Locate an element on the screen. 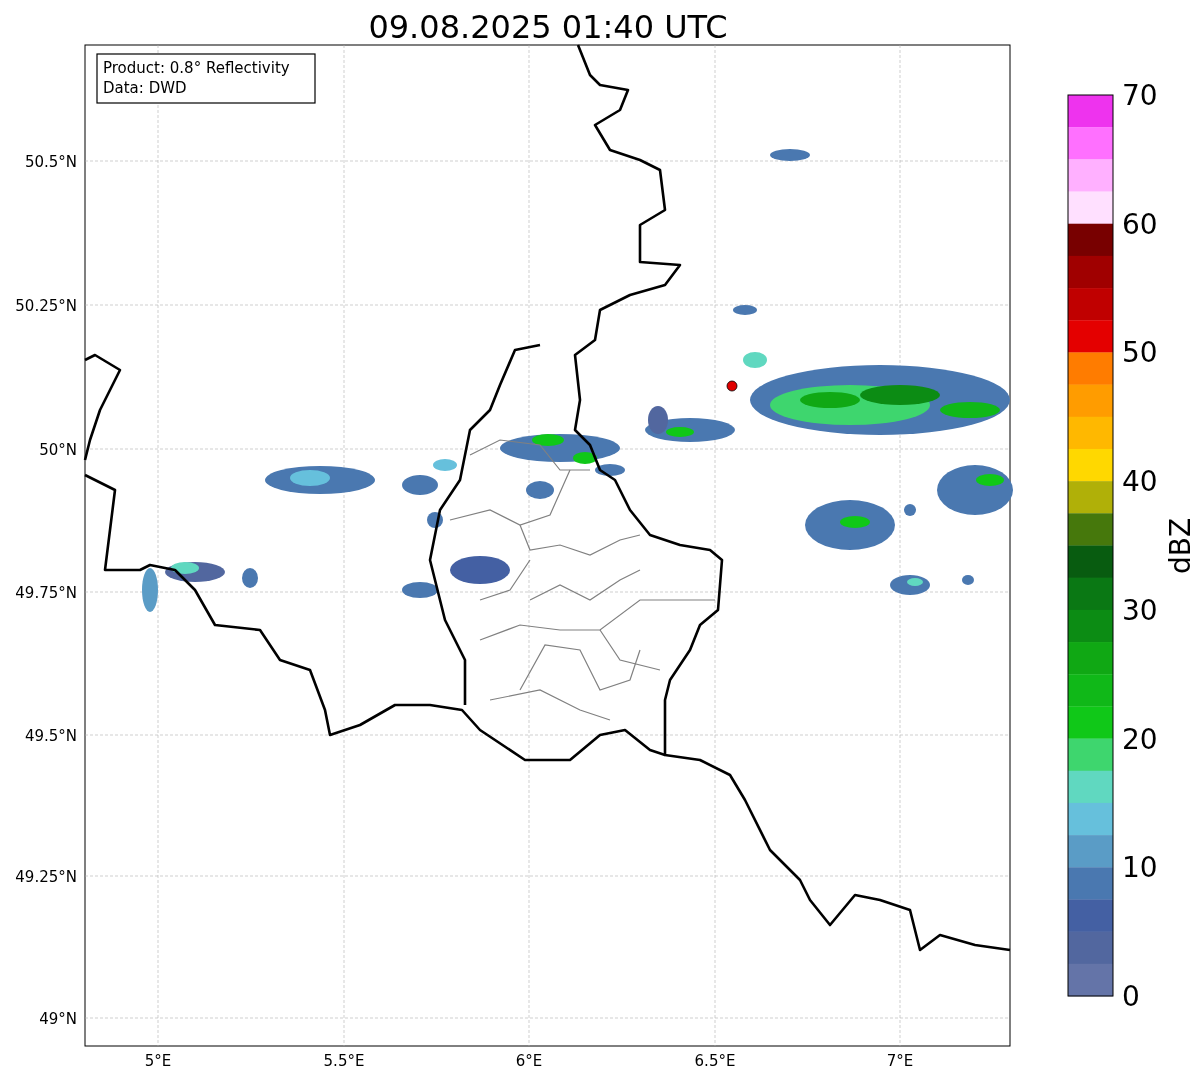 The width and height of the screenshot is (1202, 1081). latitude-label: 49°N is located at coordinates (58, 1019).